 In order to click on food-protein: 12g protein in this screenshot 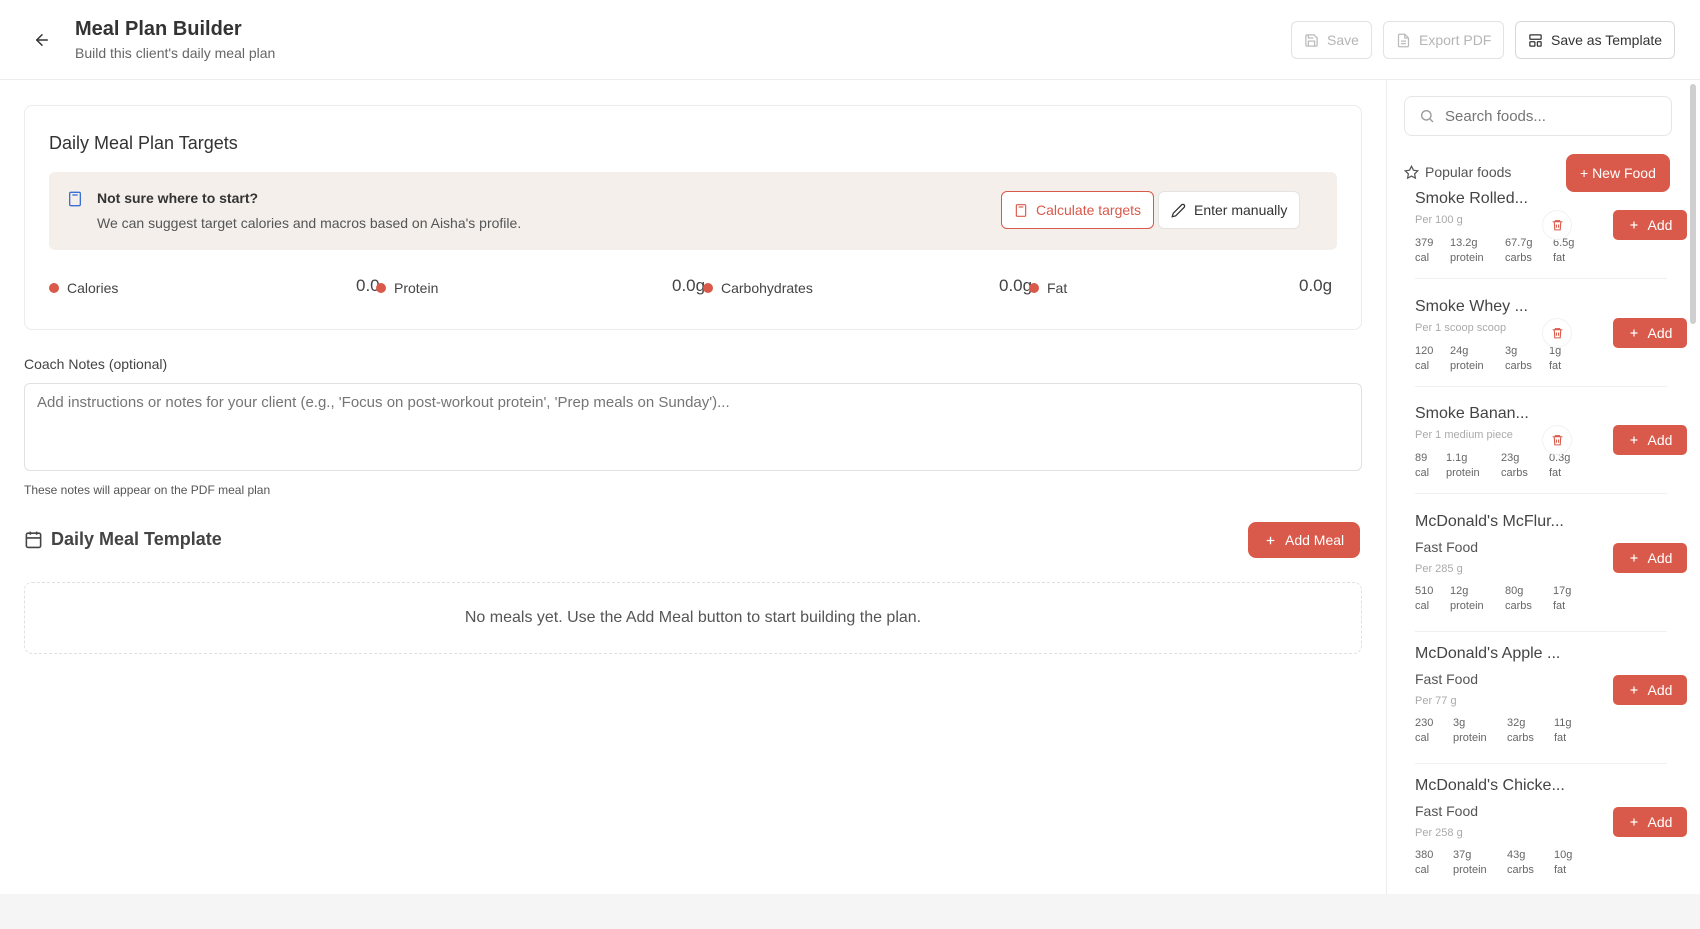, I will do `click(1467, 599)`.